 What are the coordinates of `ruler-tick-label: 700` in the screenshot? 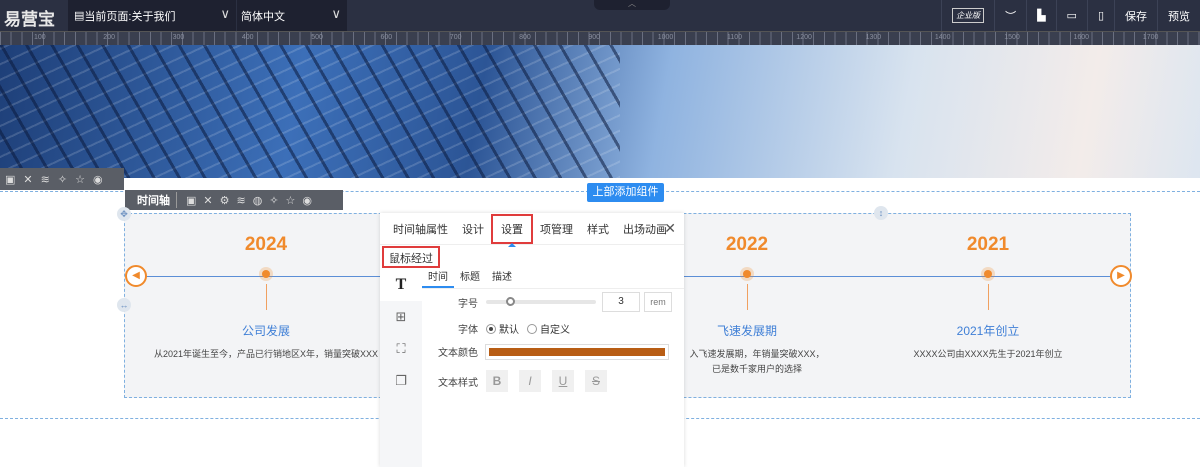 It's located at (455, 37).